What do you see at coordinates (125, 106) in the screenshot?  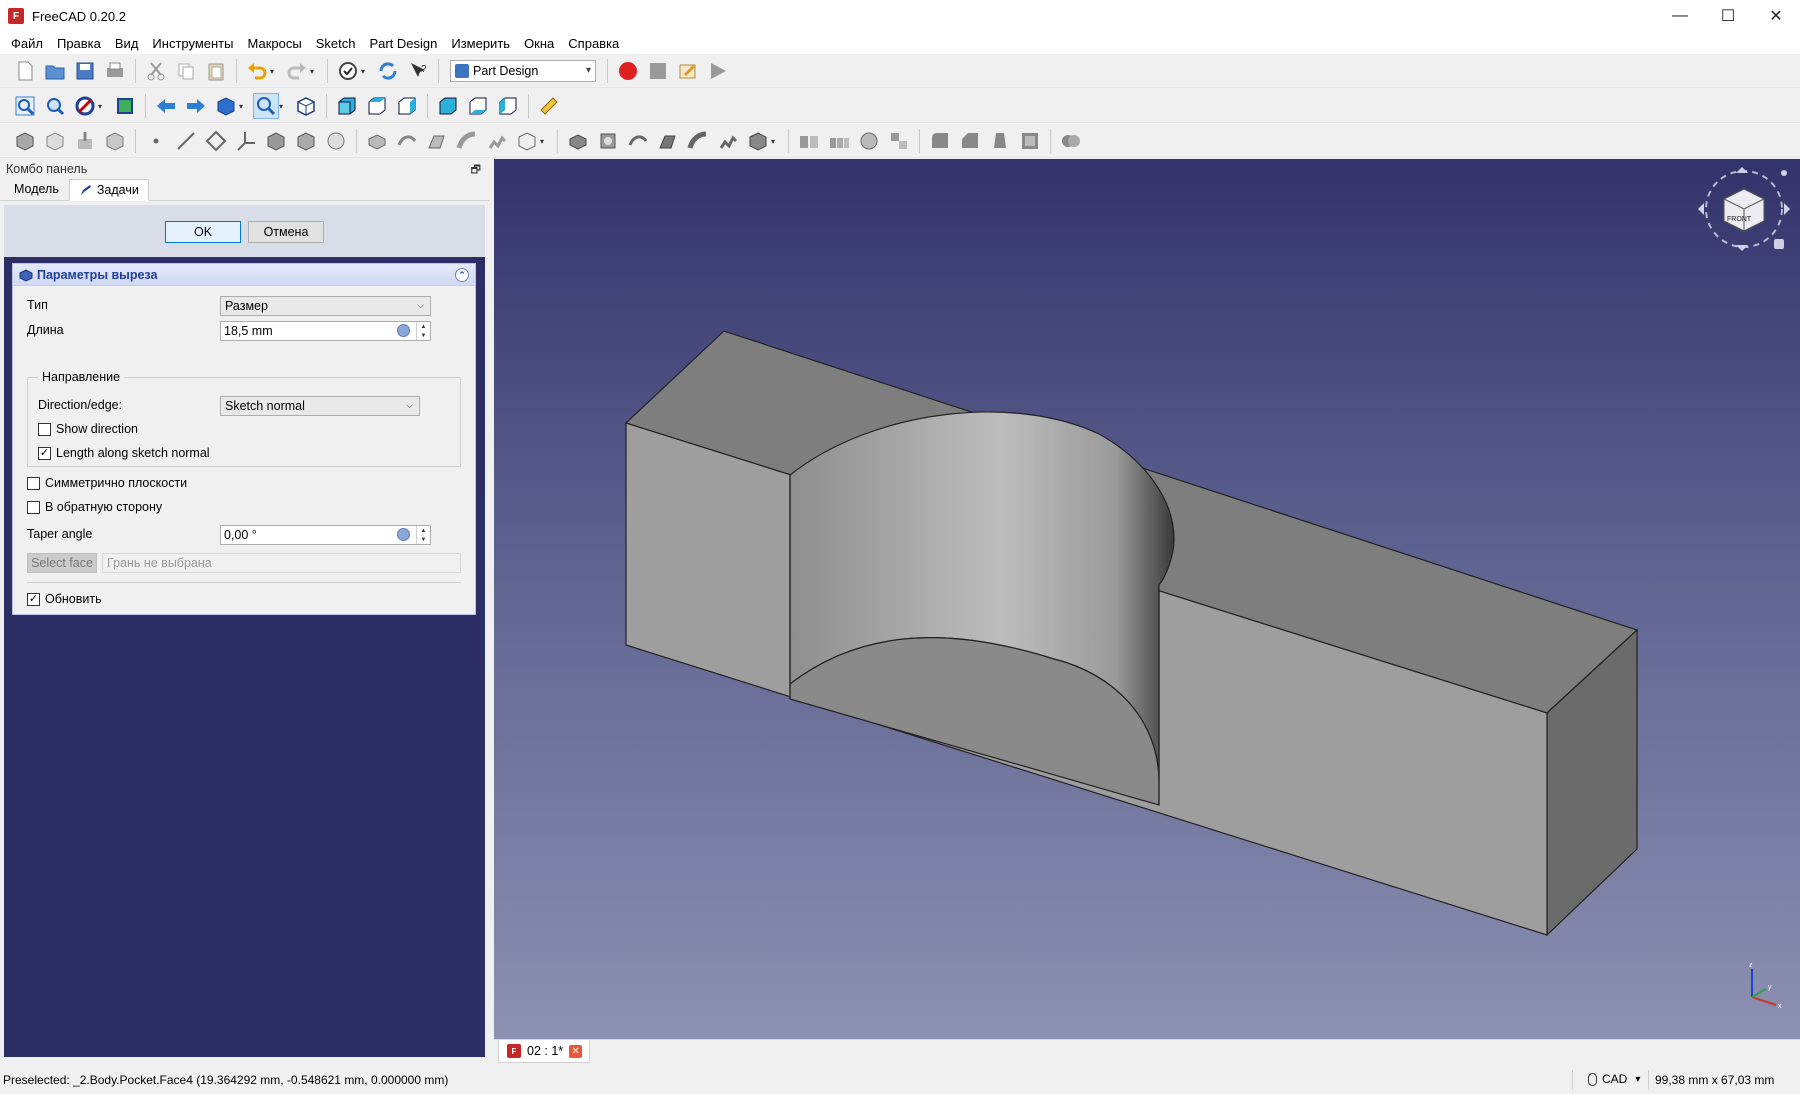 I see `bounding-box-icon` at bounding box center [125, 106].